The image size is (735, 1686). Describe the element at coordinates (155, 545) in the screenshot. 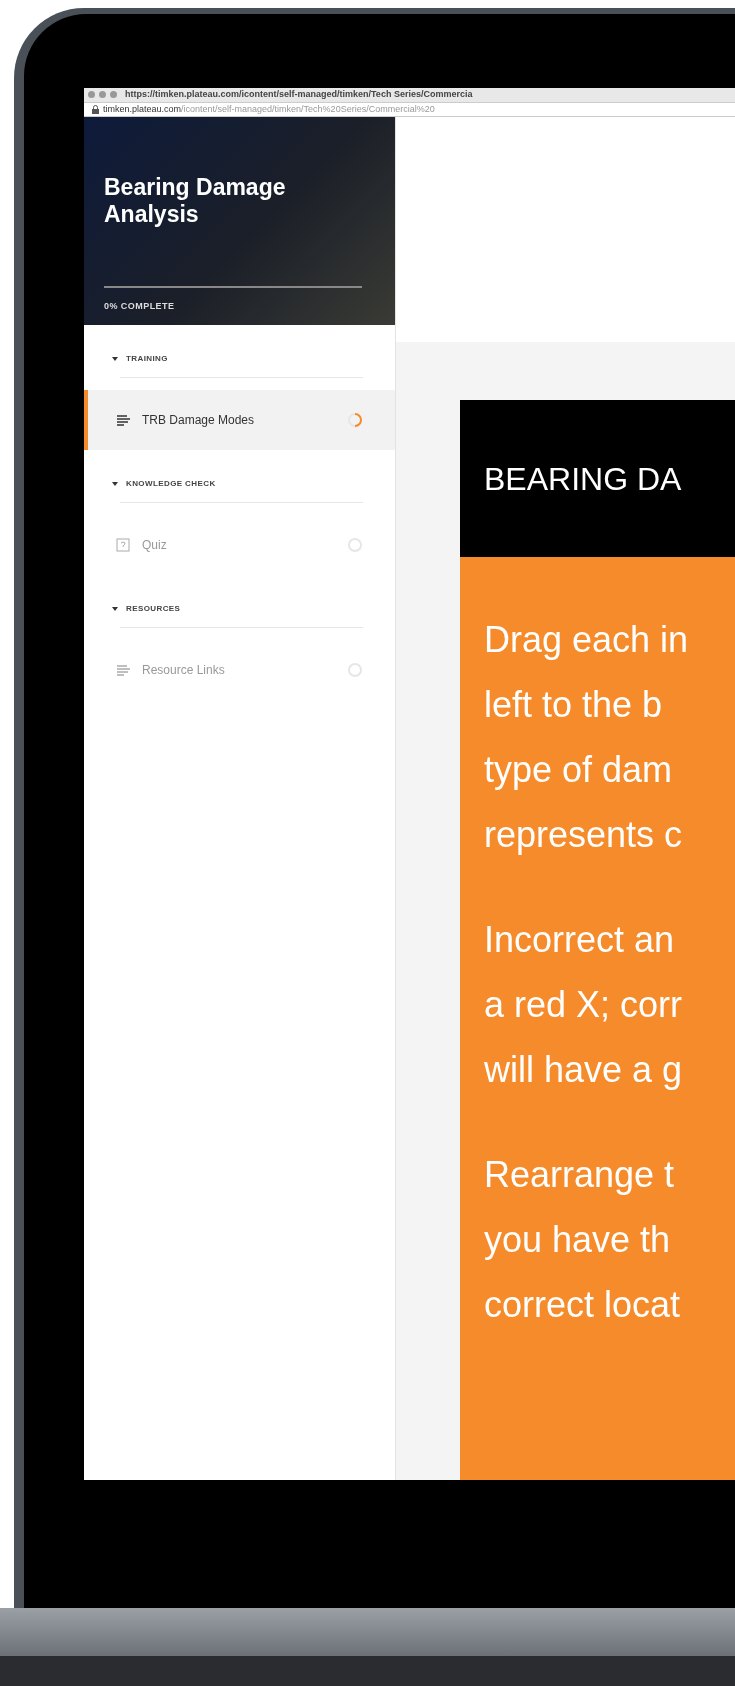

I see `lesson-label: Quiz` at that location.